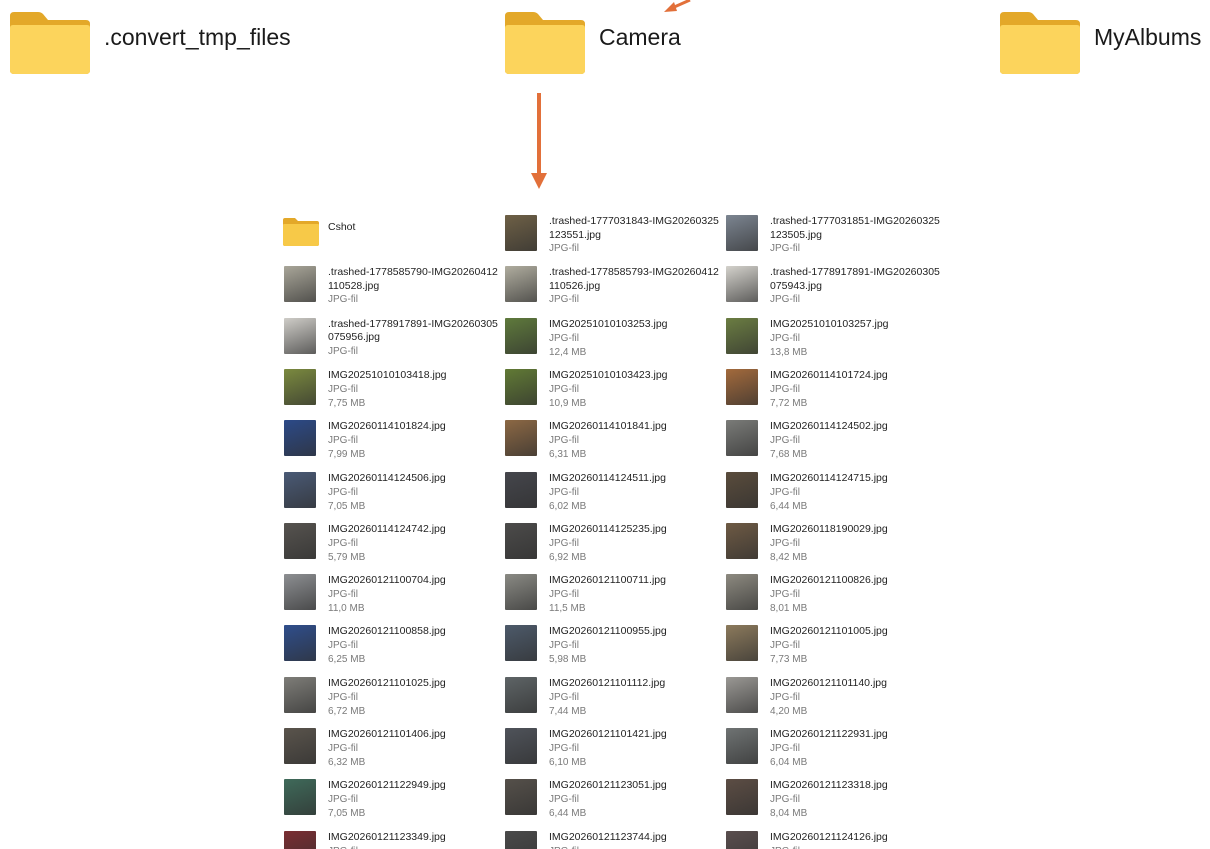  I want to click on file-size: 7,68 MB, so click(789, 455).